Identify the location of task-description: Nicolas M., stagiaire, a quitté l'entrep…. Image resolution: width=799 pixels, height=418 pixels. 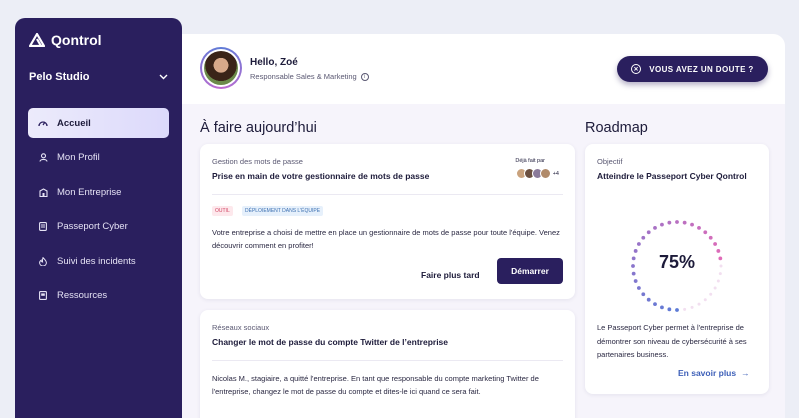
(375, 385).